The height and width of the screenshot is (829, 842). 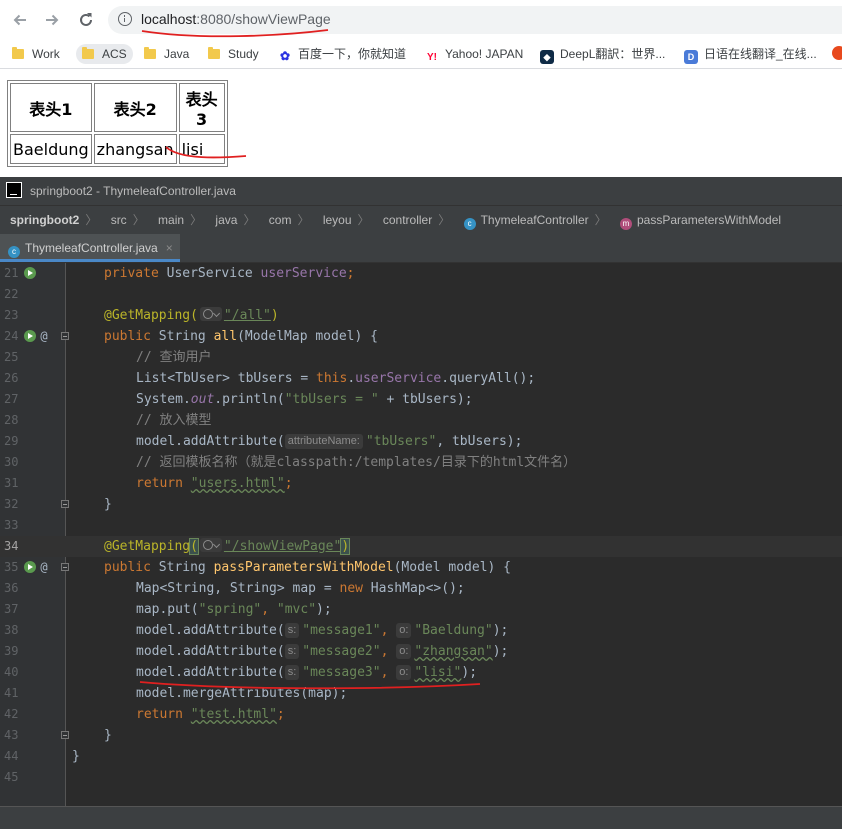 I want to click on code-token: List<TbUser> tbUsers =, so click(x=226, y=378).